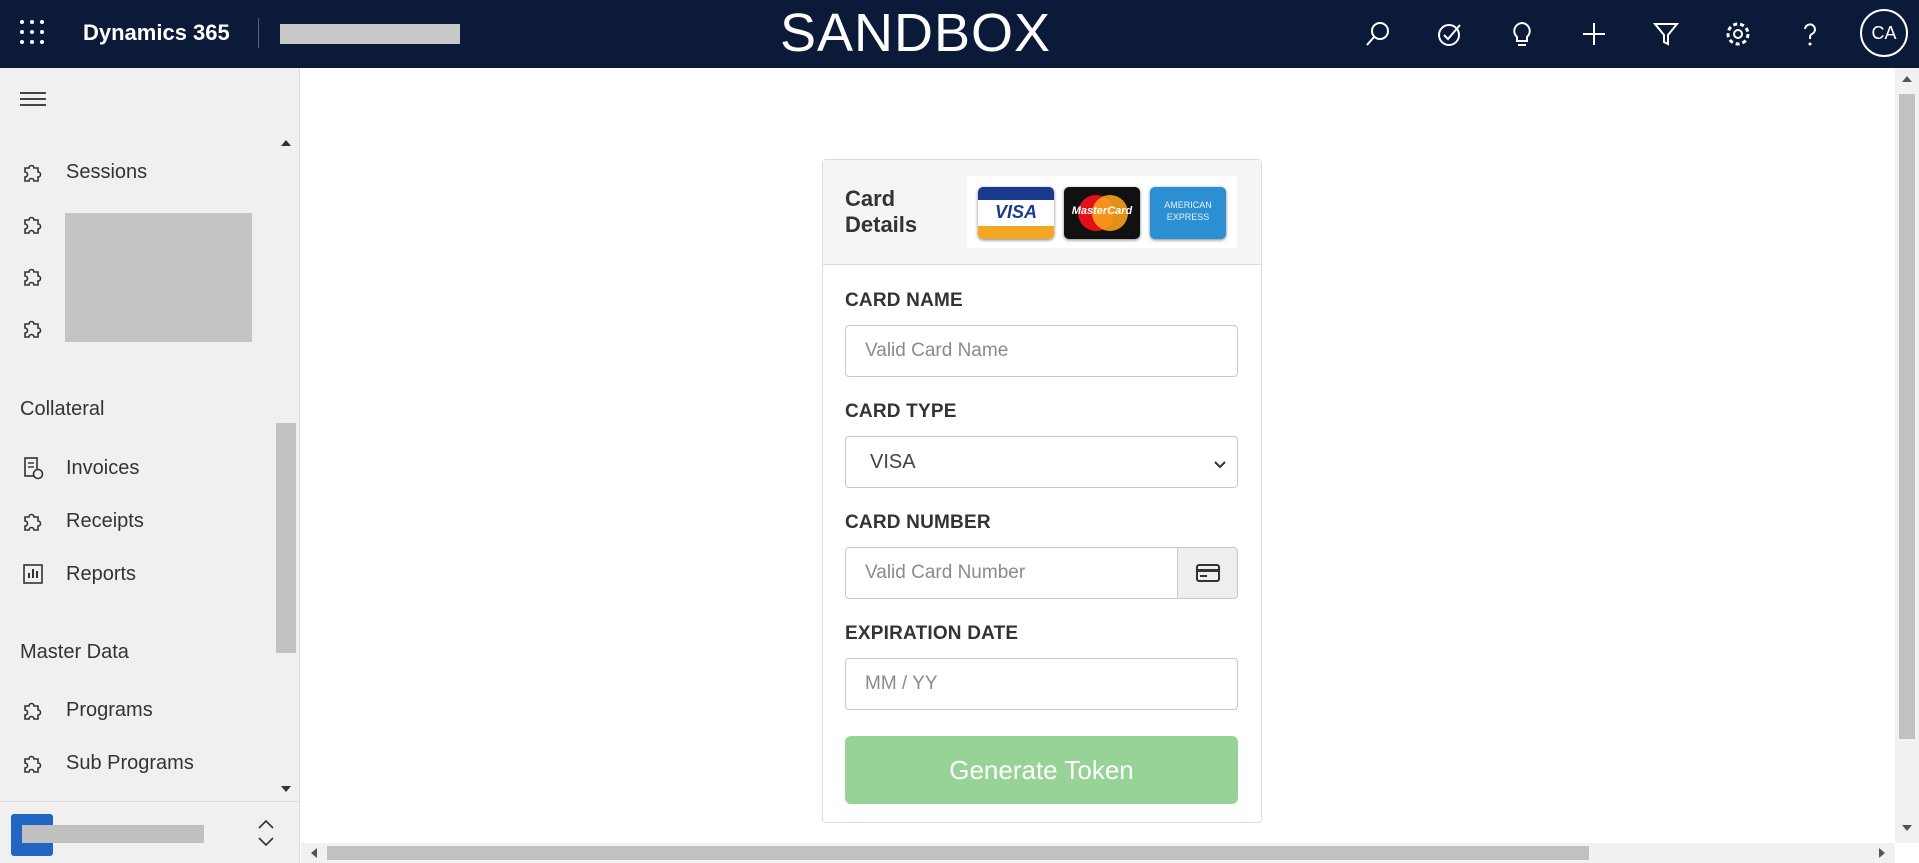 The width and height of the screenshot is (1919, 863). Describe the element at coordinates (1594, 34) in the screenshot. I see `plus-icon` at that location.